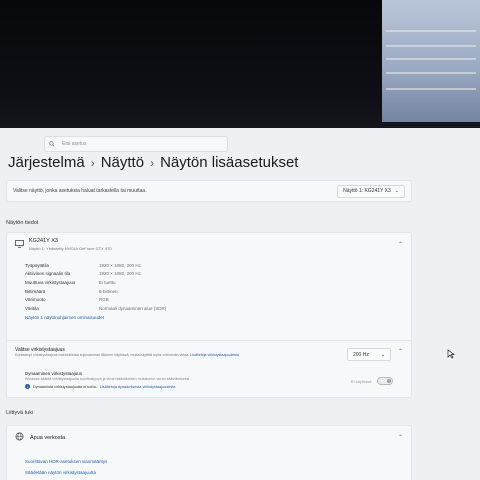 Image resolution: width=480 pixels, height=480 pixels. Describe the element at coordinates (95, 299) in the screenshot. I see `info-row: Värimuoto RGB` at that location.